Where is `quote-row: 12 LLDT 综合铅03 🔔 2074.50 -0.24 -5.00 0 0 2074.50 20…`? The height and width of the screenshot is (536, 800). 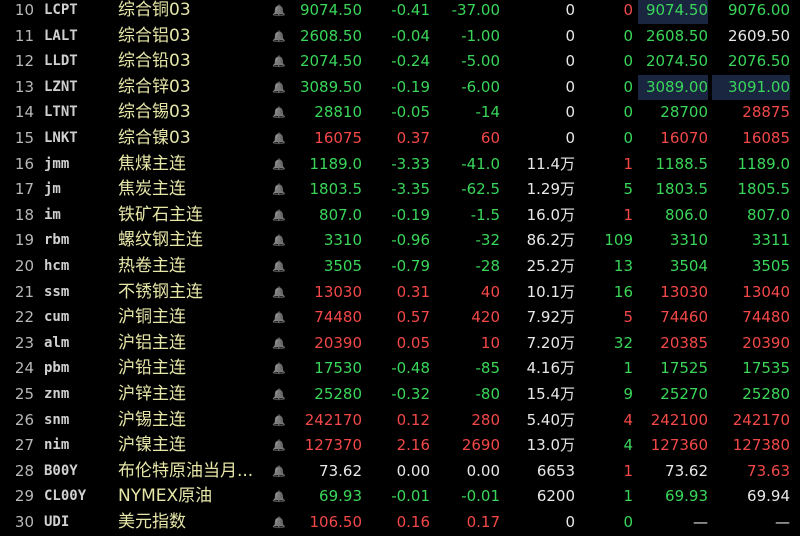 quote-row: 12 LLDT 综合铅03 🔔 2074.50 -0.24 -5.00 0 0 2074.50 20… is located at coordinates (400, 62).